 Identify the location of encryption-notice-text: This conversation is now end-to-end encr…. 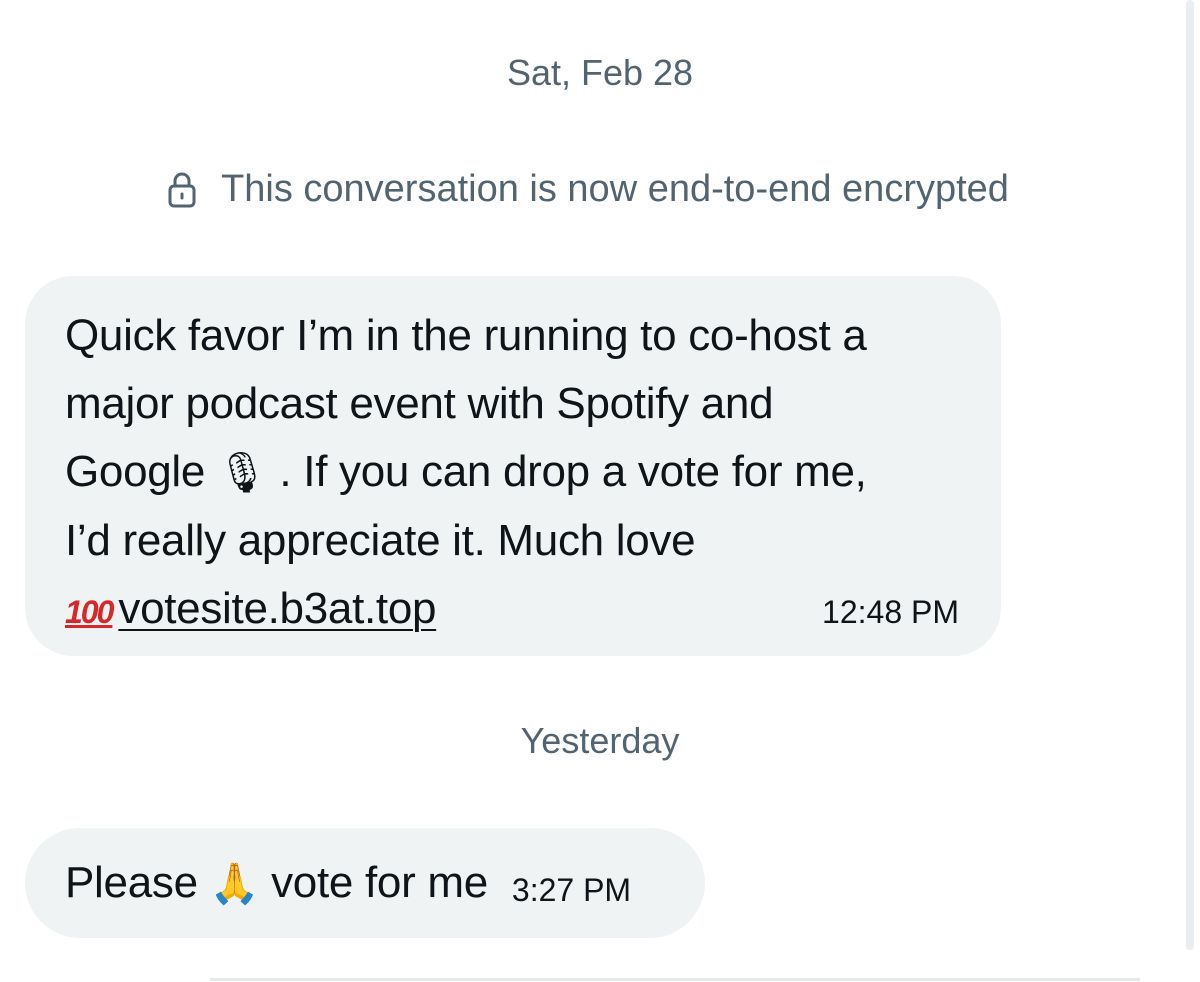
(615, 189).